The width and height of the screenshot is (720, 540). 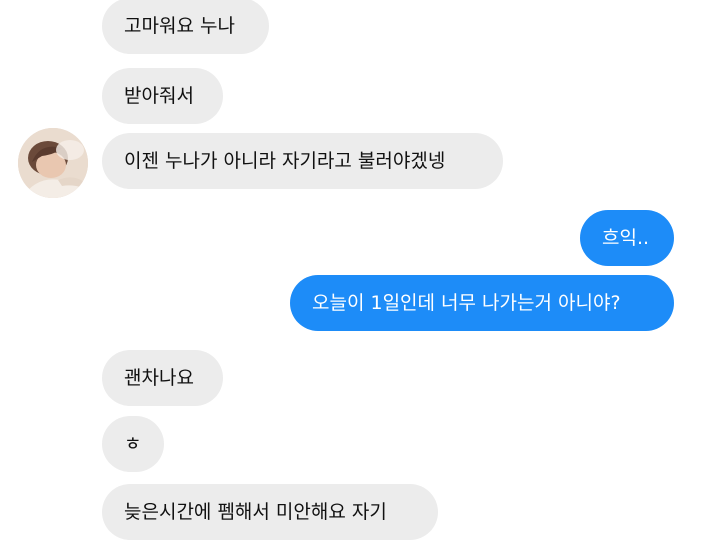 What do you see at coordinates (627, 238) in the screenshot?
I see `message-bubble-outgoing: 흐익..` at bounding box center [627, 238].